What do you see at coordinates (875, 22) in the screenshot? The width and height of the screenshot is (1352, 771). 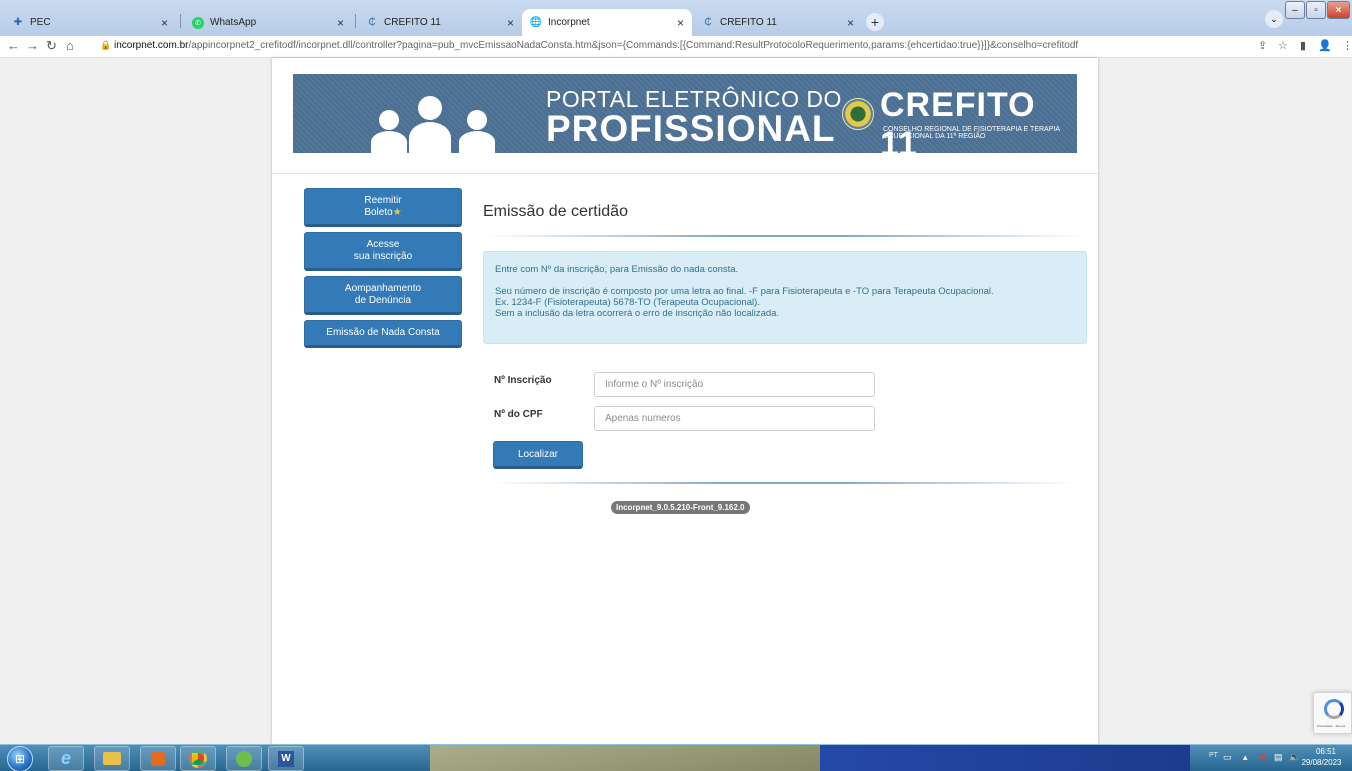 I see `new-tab-button: +` at bounding box center [875, 22].